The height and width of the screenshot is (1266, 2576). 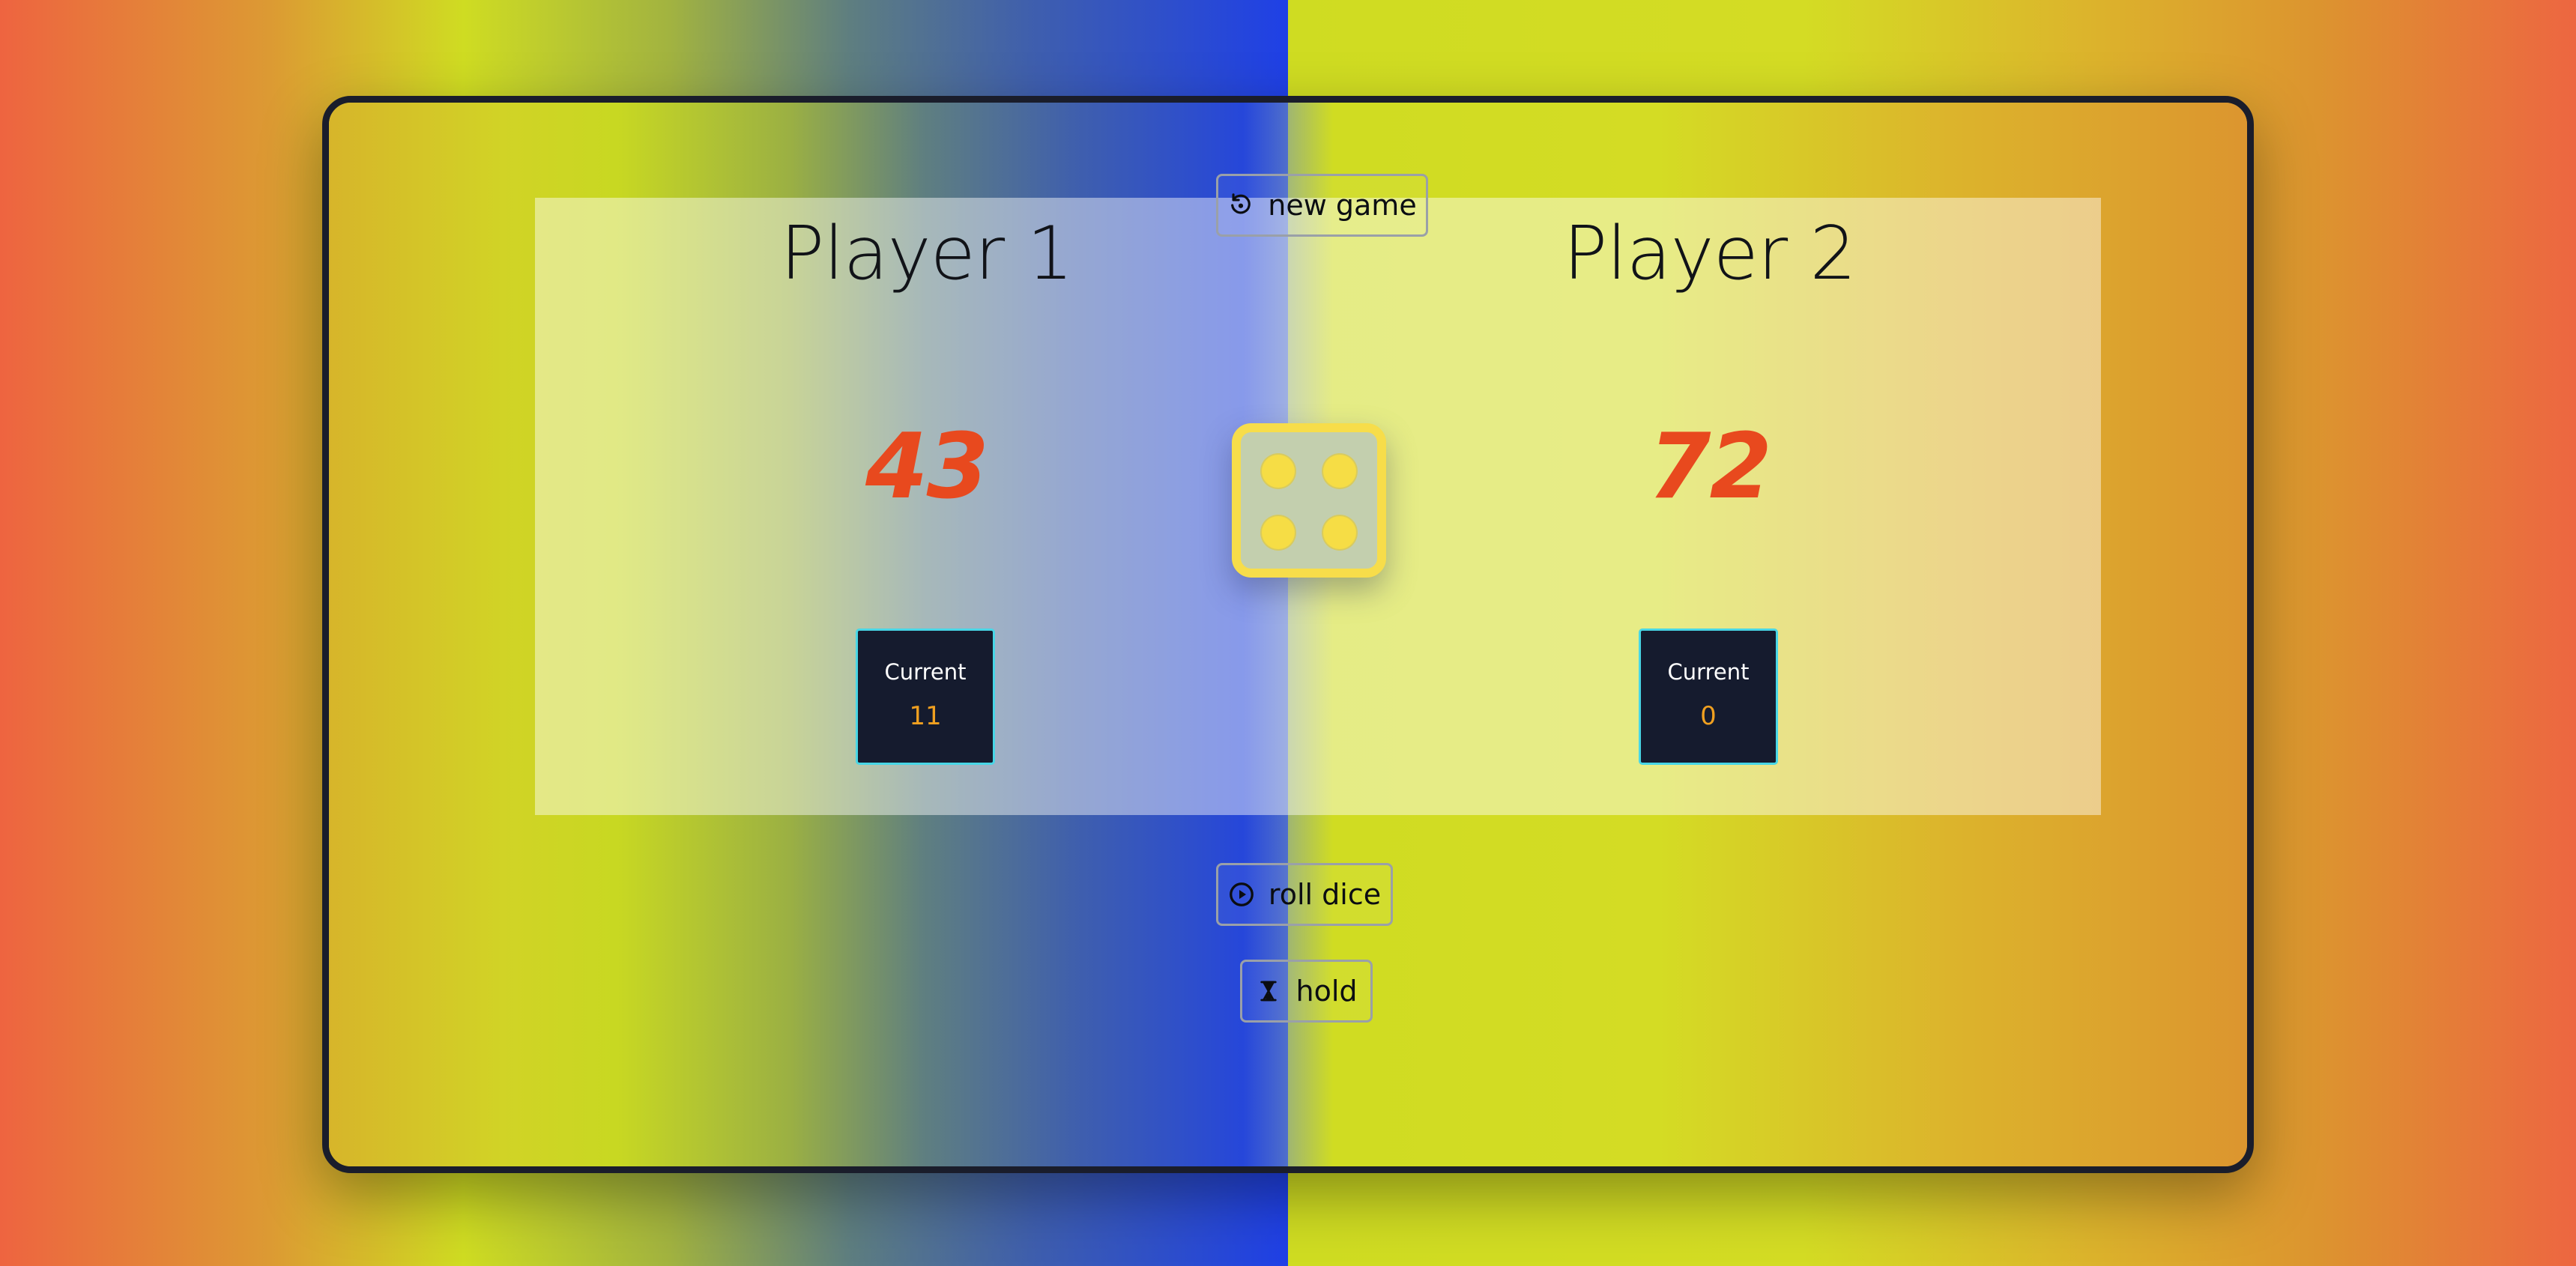 What do you see at coordinates (1240, 205) in the screenshot?
I see `restart-icon` at bounding box center [1240, 205].